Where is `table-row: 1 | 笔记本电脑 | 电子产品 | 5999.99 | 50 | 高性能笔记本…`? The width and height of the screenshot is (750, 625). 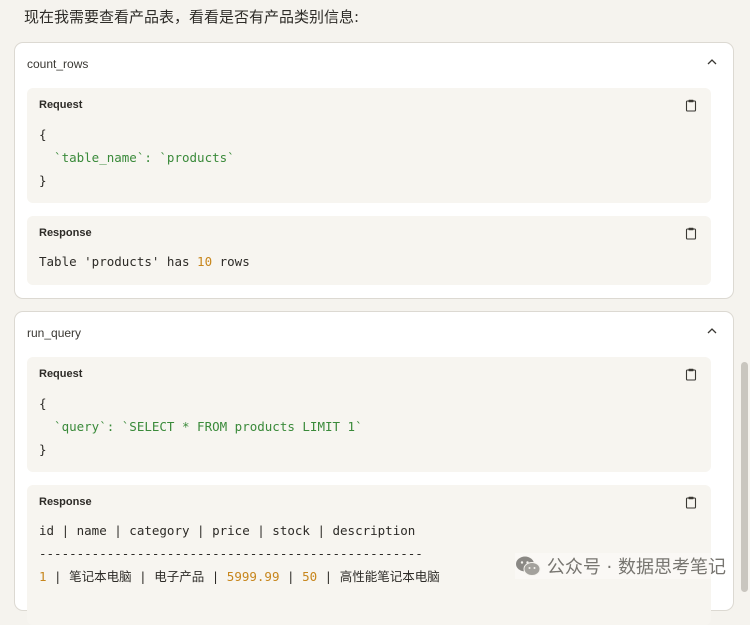
table-row: 1 | 笔记本电脑 | 电子产品 | 5999.99 | 50 | 高性能笔记本… is located at coordinates (239, 576).